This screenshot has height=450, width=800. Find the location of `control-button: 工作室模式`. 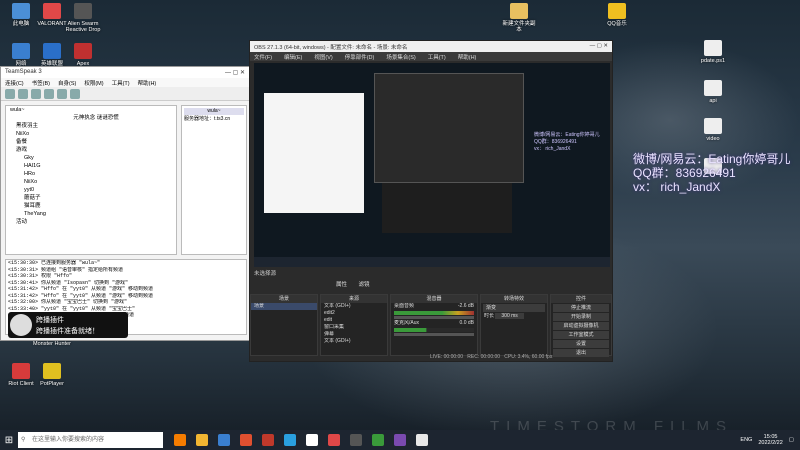

control-button: 工作室模式 is located at coordinates (581, 335).